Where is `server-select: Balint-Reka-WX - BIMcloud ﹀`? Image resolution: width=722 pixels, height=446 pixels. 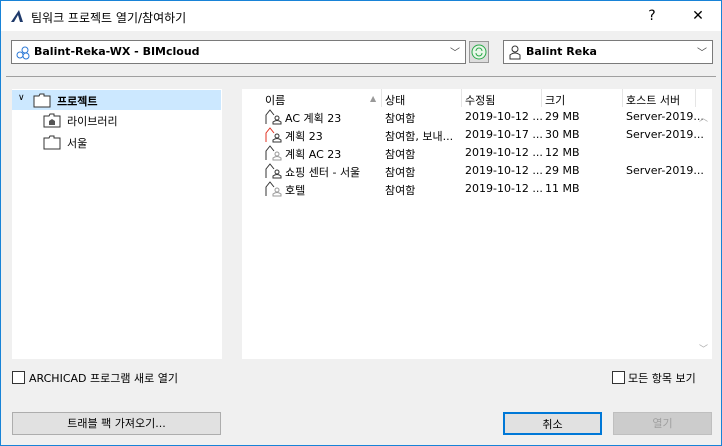 server-select: Balint-Reka-WX - BIMcloud ﹀ is located at coordinates (238, 52).